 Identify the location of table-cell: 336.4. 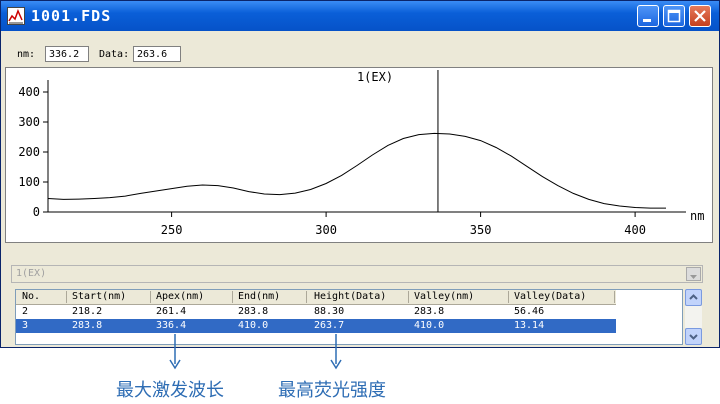
(171, 325).